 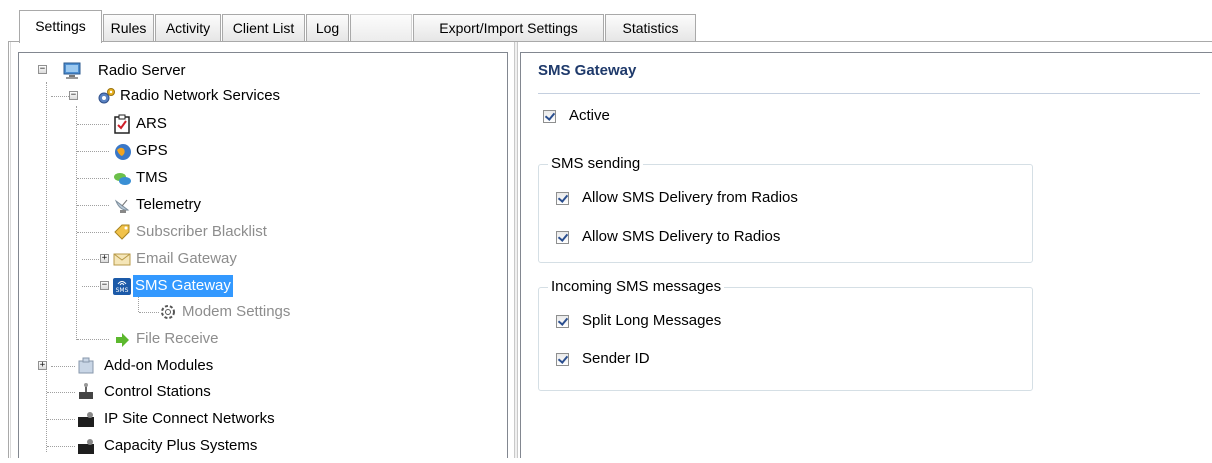 What do you see at coordinates (122, 205) in the screenshot?
I see `telemetry-dish-icon` at bounding box center [122, 205].